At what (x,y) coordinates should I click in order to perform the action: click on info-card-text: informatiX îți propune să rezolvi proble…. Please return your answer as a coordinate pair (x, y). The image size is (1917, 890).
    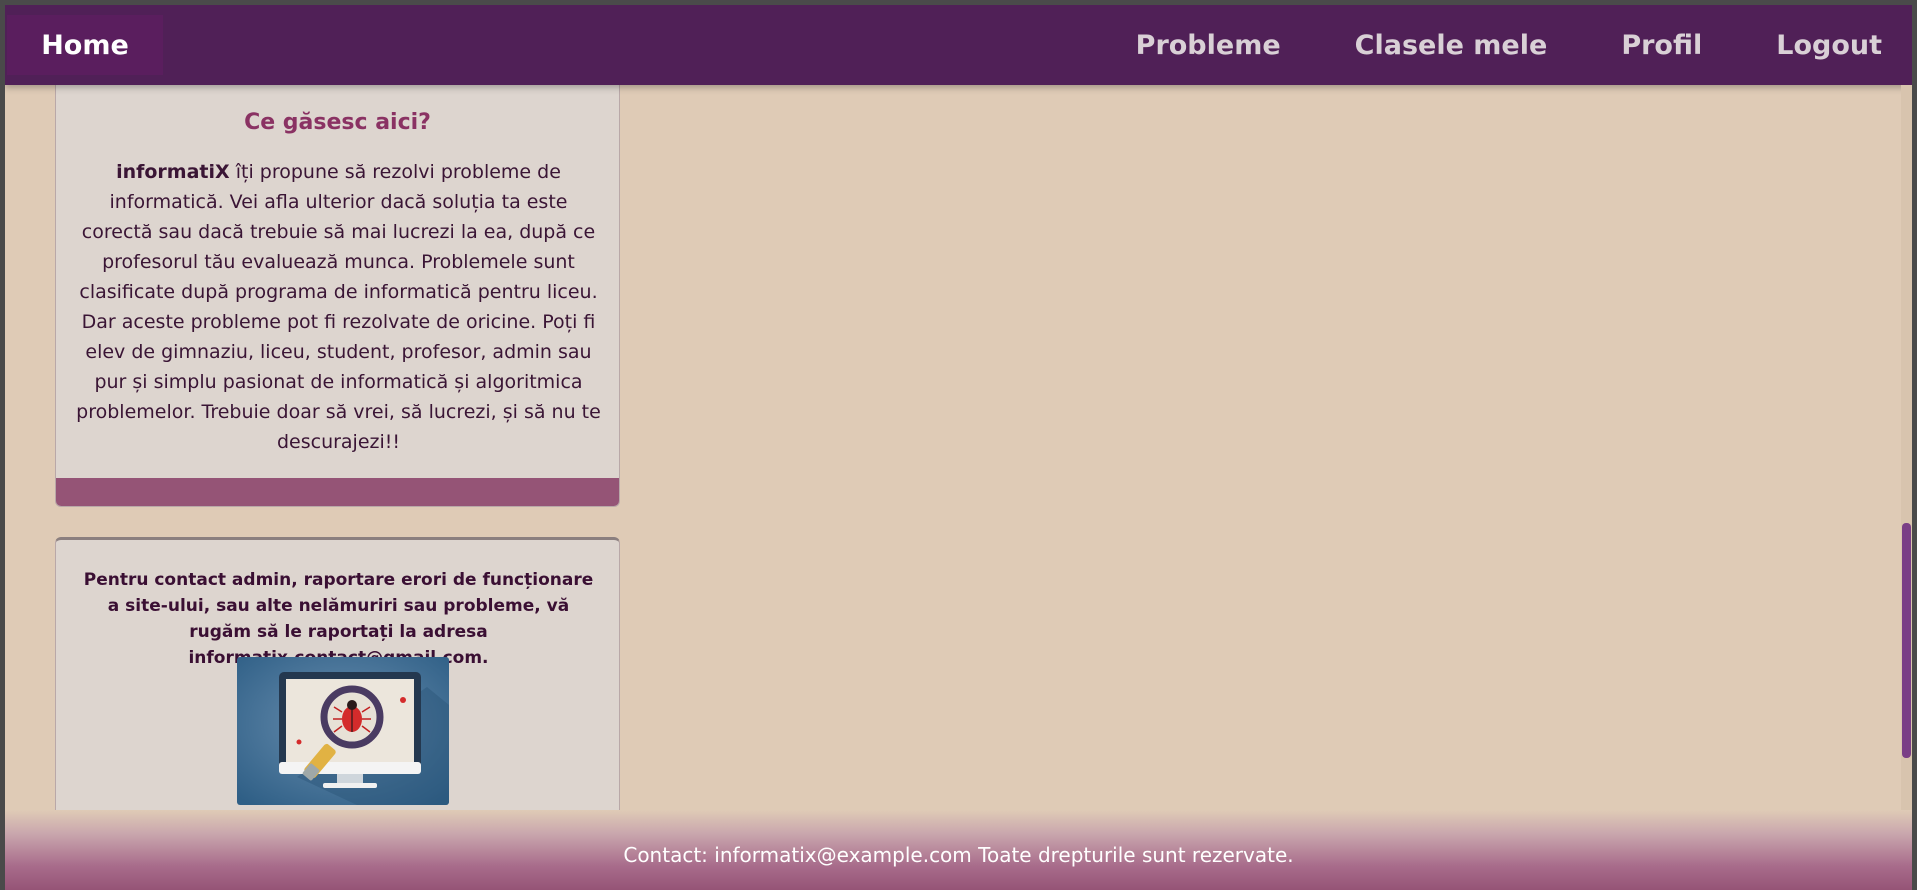
    Looking at the image, I should click on (338, 307).